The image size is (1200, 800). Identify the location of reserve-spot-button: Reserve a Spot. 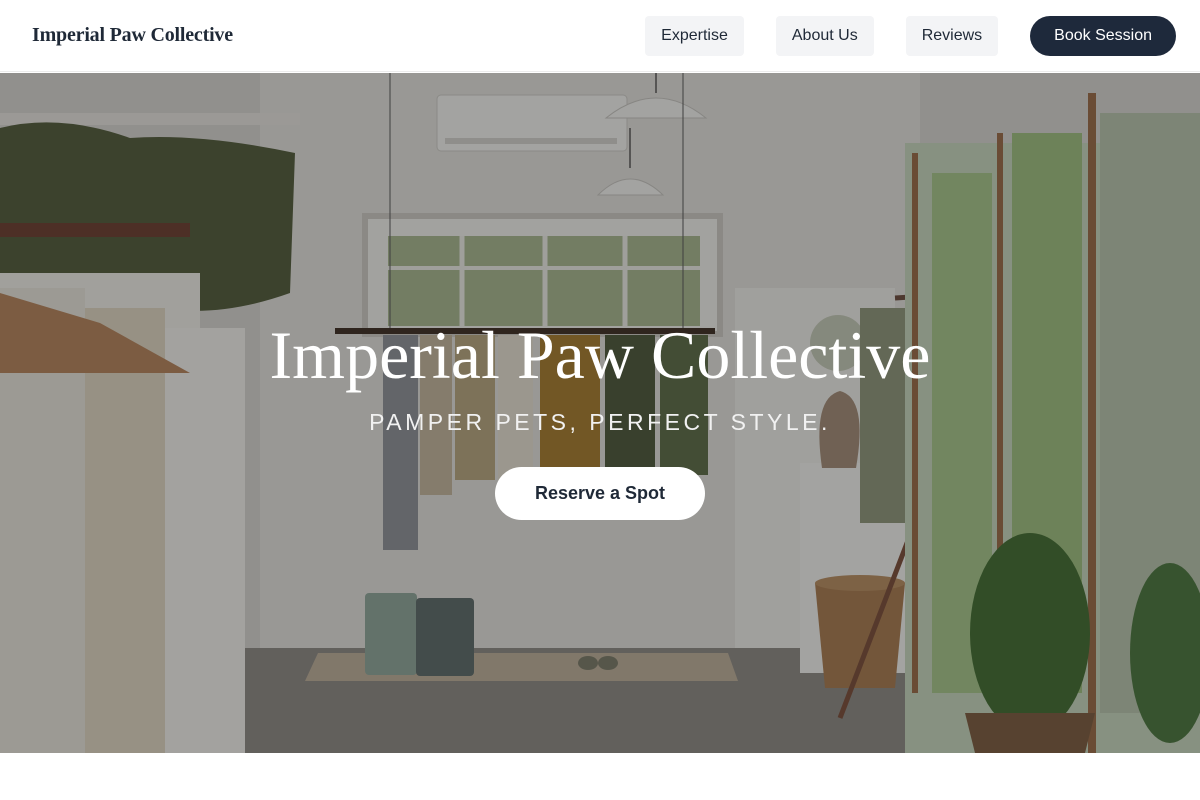
(600, 493).